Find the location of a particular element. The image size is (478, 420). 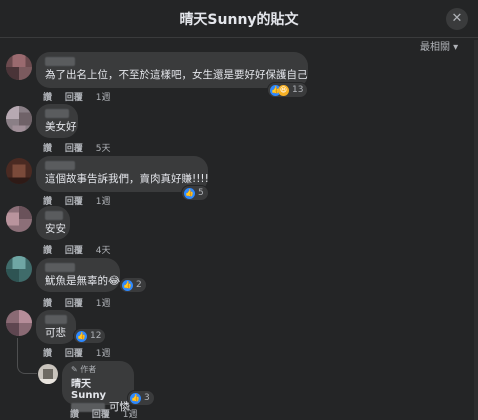

reaction-summary: 👍 12 is located at coordinates (90, 336).